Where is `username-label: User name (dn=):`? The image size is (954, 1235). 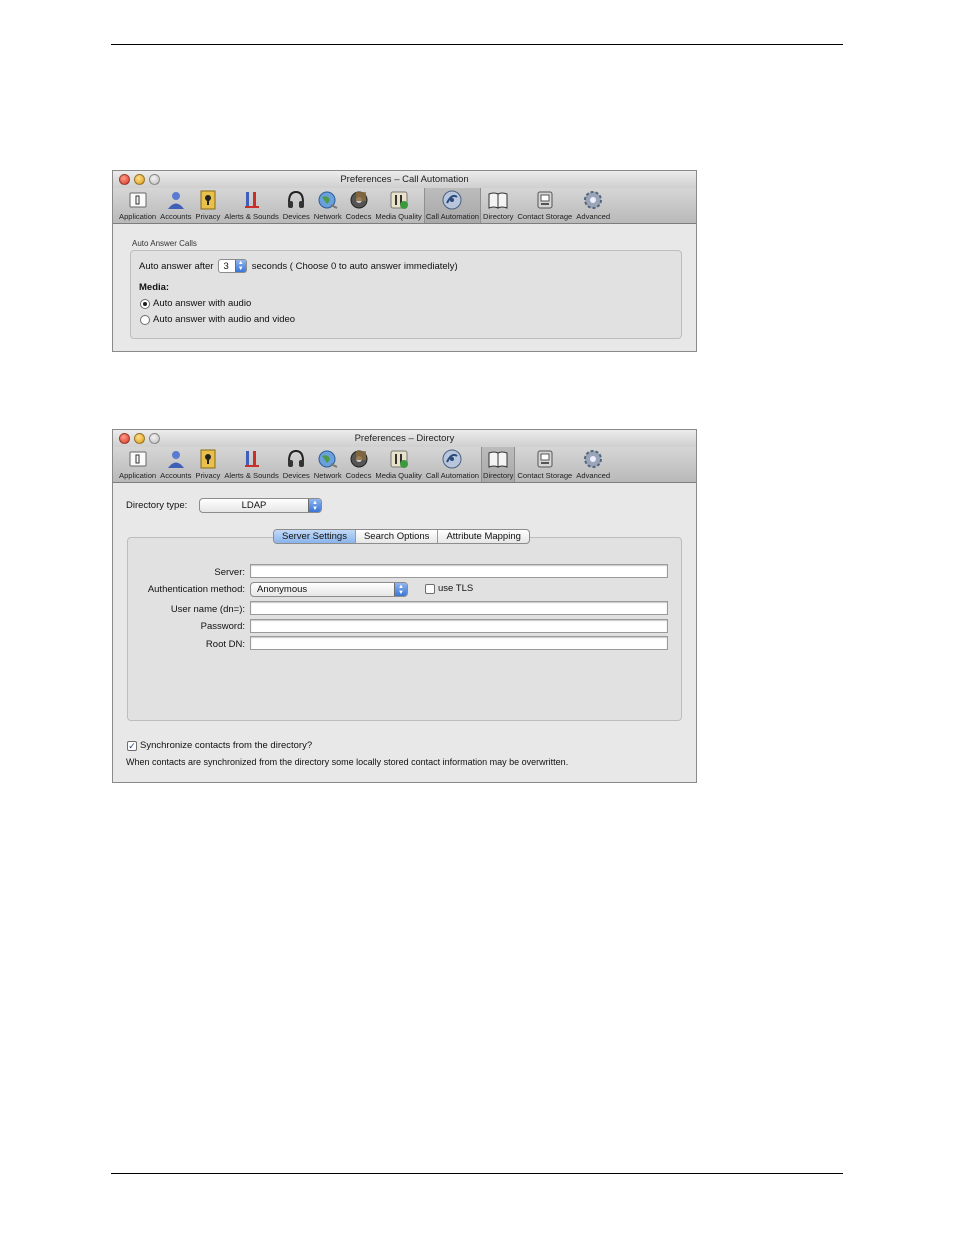 username-label: User name (dn=): is located at coordinates (207, 609).